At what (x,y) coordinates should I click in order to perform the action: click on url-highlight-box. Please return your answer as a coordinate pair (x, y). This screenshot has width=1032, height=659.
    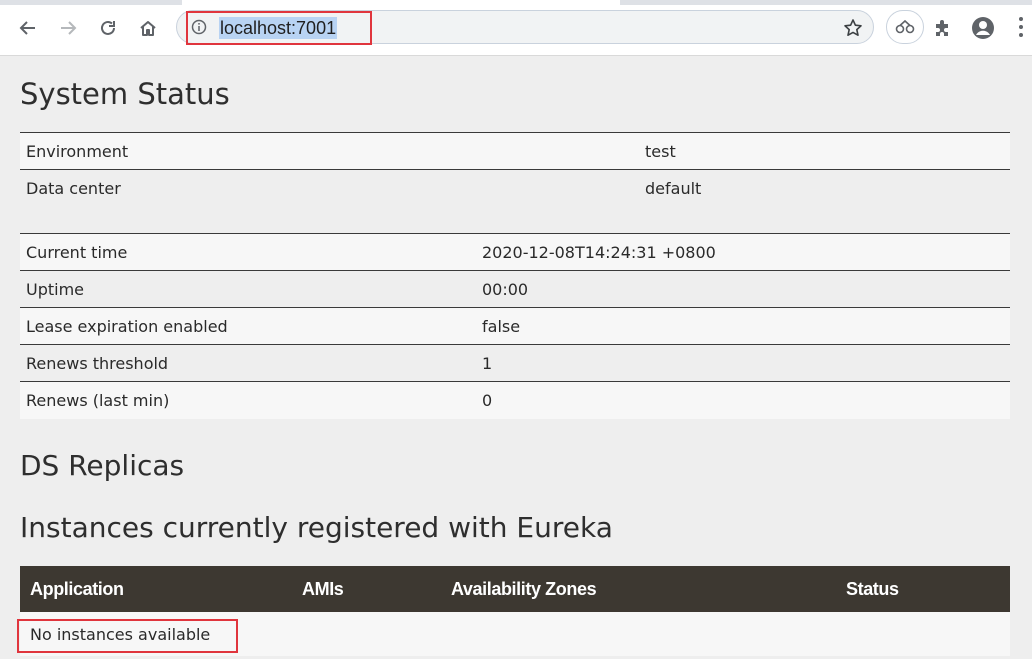
    Looking at the image, I should click on (279, 28).